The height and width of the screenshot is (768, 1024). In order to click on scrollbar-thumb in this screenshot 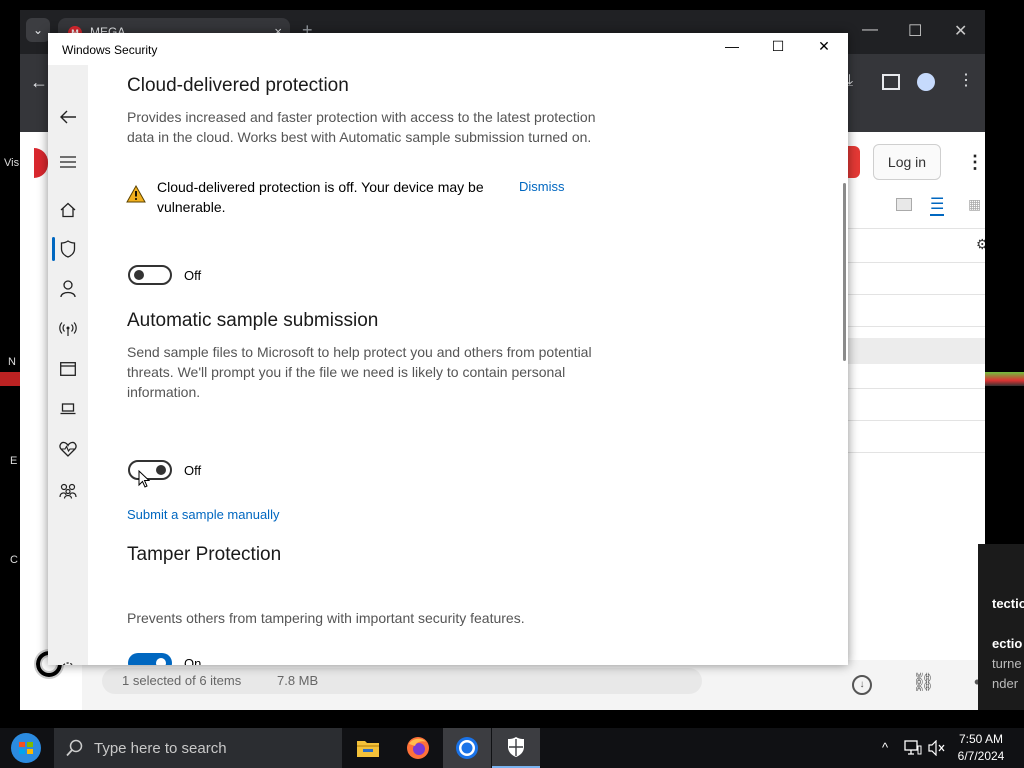, I will do `click(844, 272)`.